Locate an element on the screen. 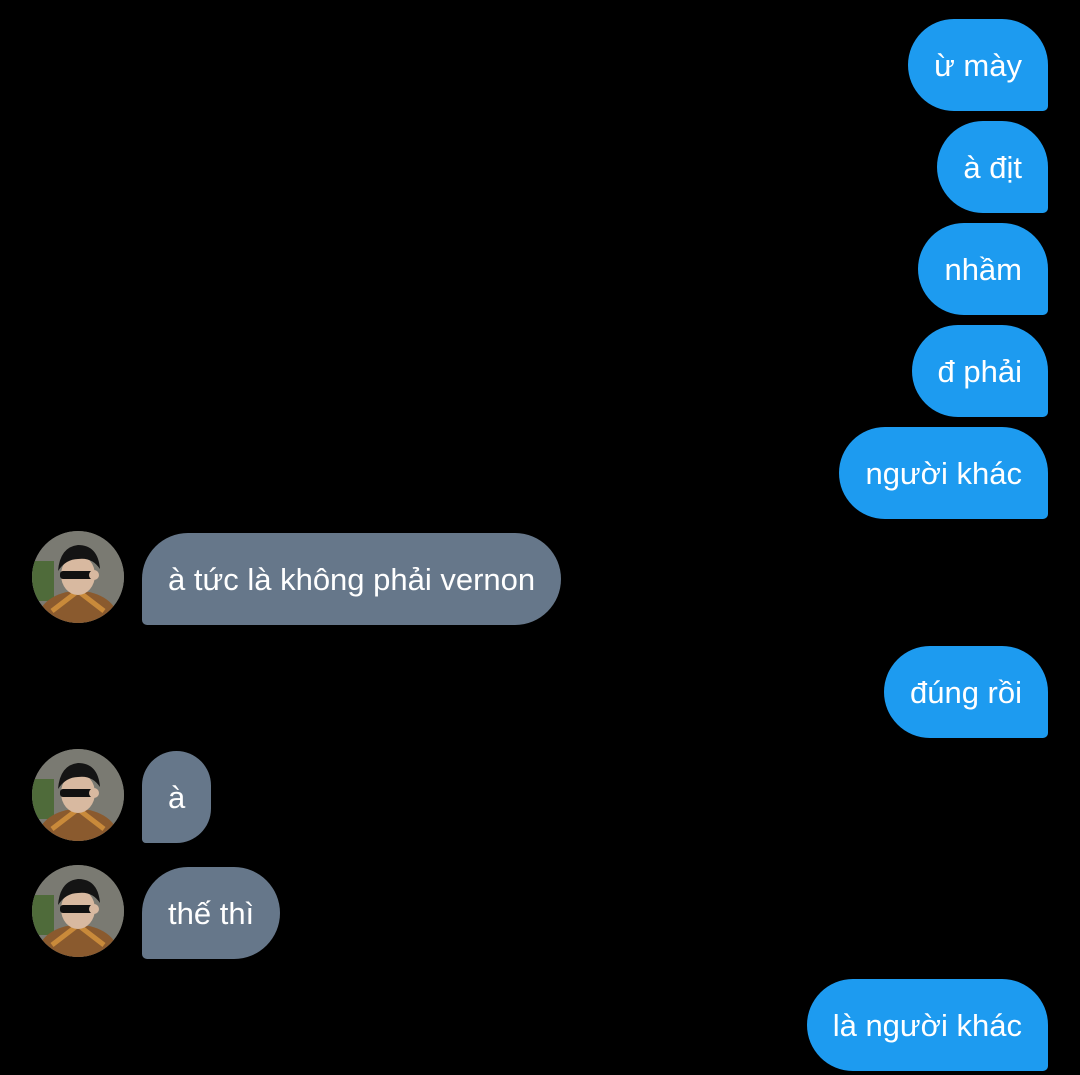 The height and width of the screenshot is (1075, 1080). message-bubble-received: à tức là không phải vernon is located at coordinates (352, 579).